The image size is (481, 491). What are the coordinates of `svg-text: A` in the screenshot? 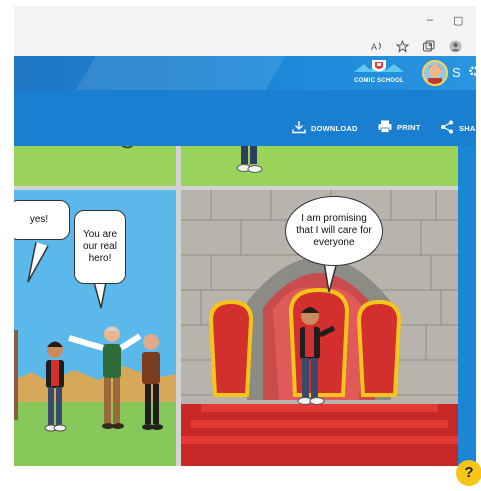 It's located at (374, 47).